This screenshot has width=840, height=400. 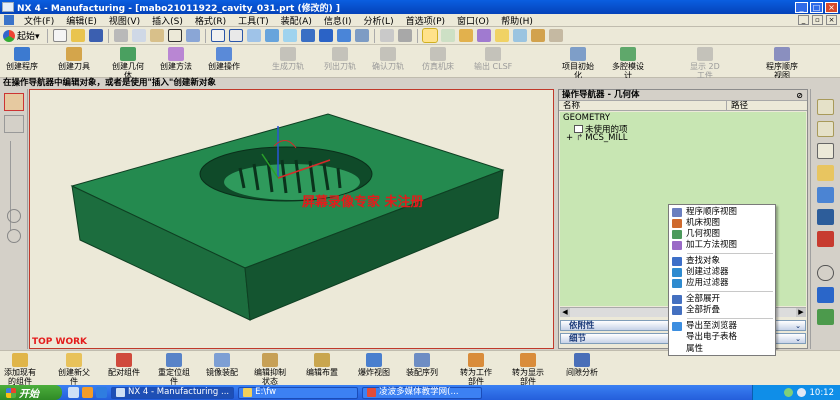 I want to click on undo-icon, so click(x=192, y=35).